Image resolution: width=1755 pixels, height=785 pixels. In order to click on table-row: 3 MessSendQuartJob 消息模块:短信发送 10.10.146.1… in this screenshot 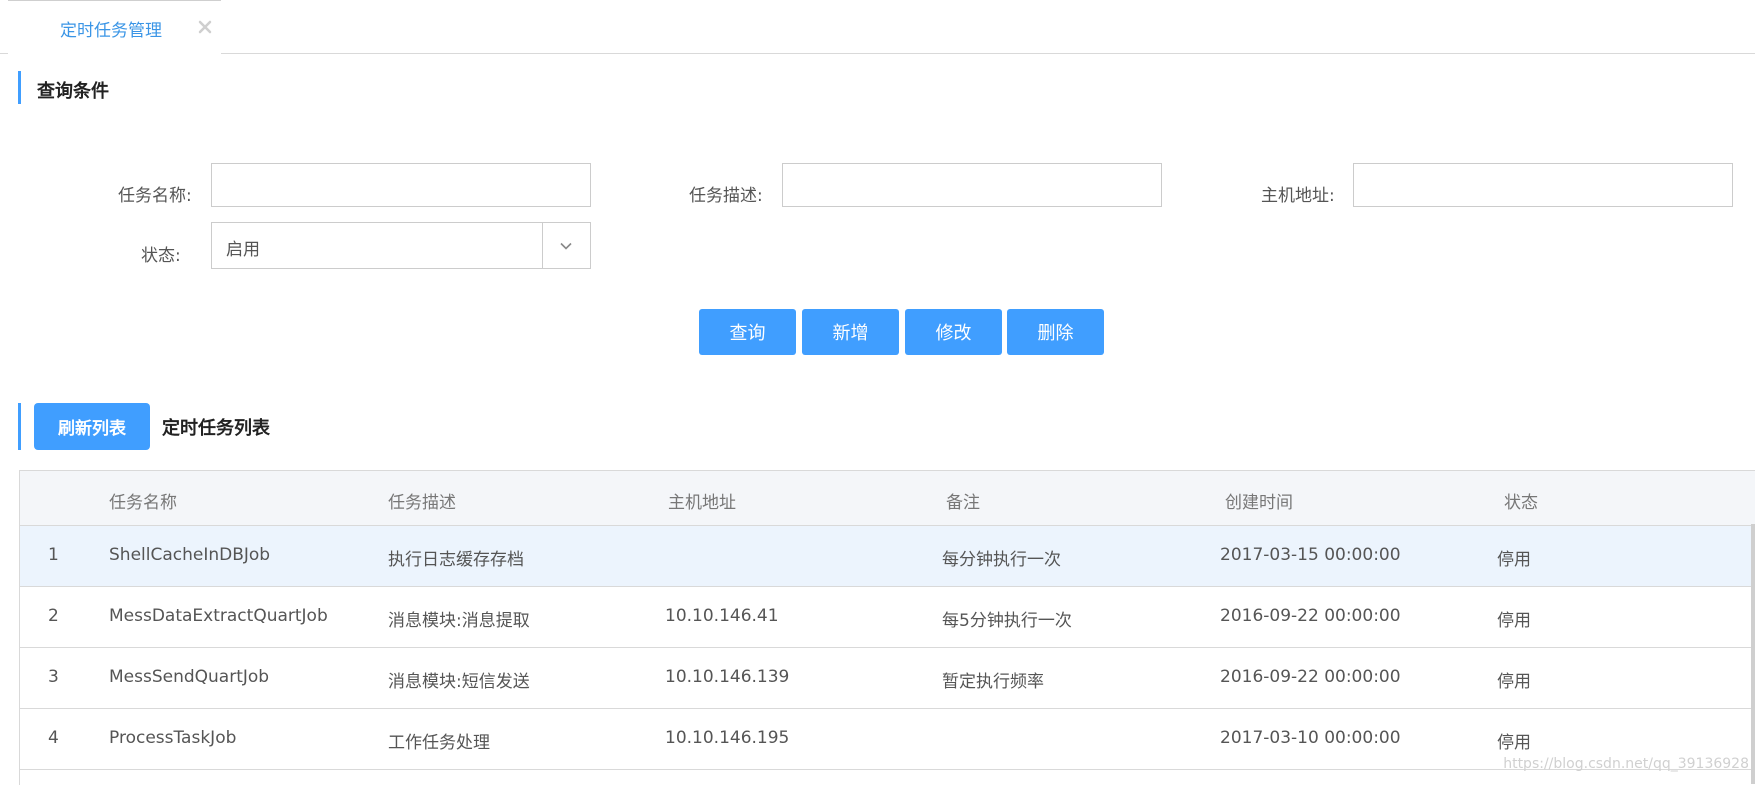, I will do `click(887, 678)`.